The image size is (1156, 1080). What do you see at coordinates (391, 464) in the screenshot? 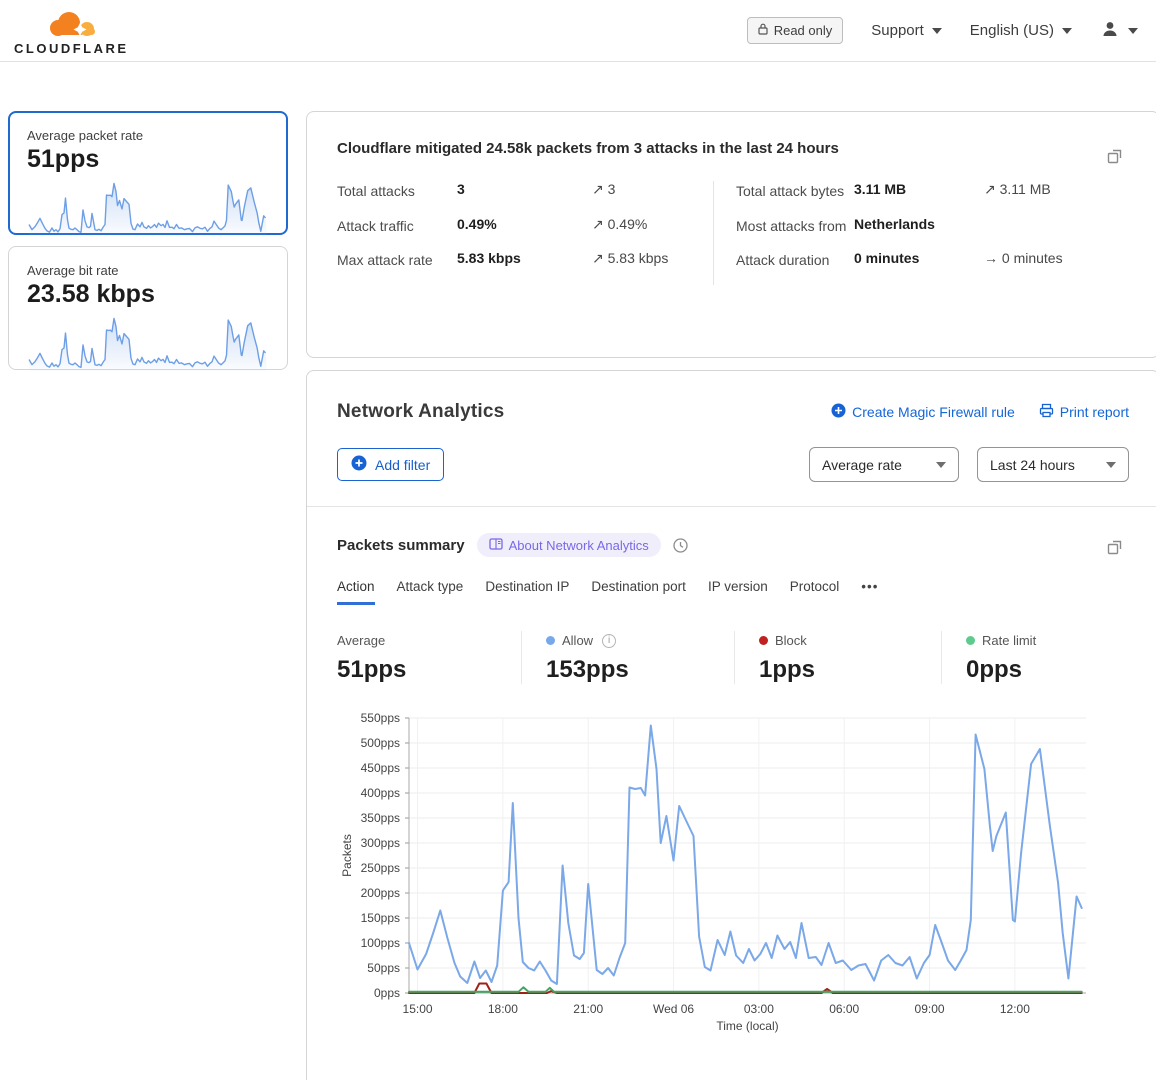
I see `add-filter-button: Add filter` at bounding box center [391, 464].